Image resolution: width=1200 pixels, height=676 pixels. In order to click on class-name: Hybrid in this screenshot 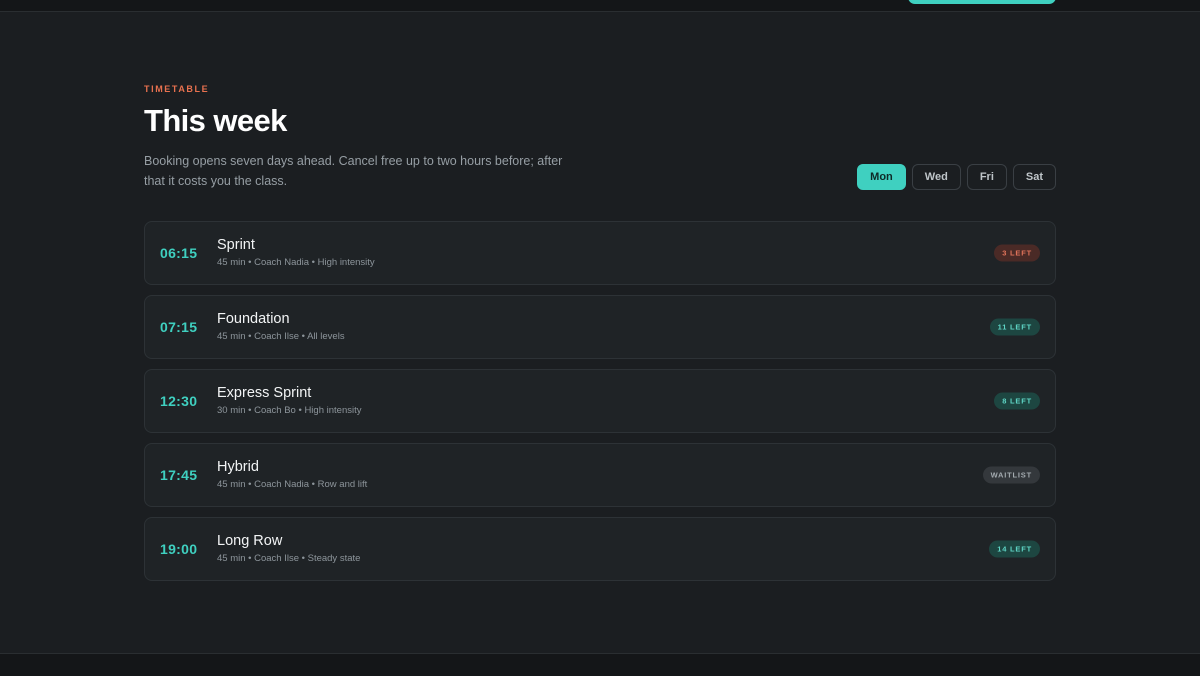, I will do `click(238, 467)`.